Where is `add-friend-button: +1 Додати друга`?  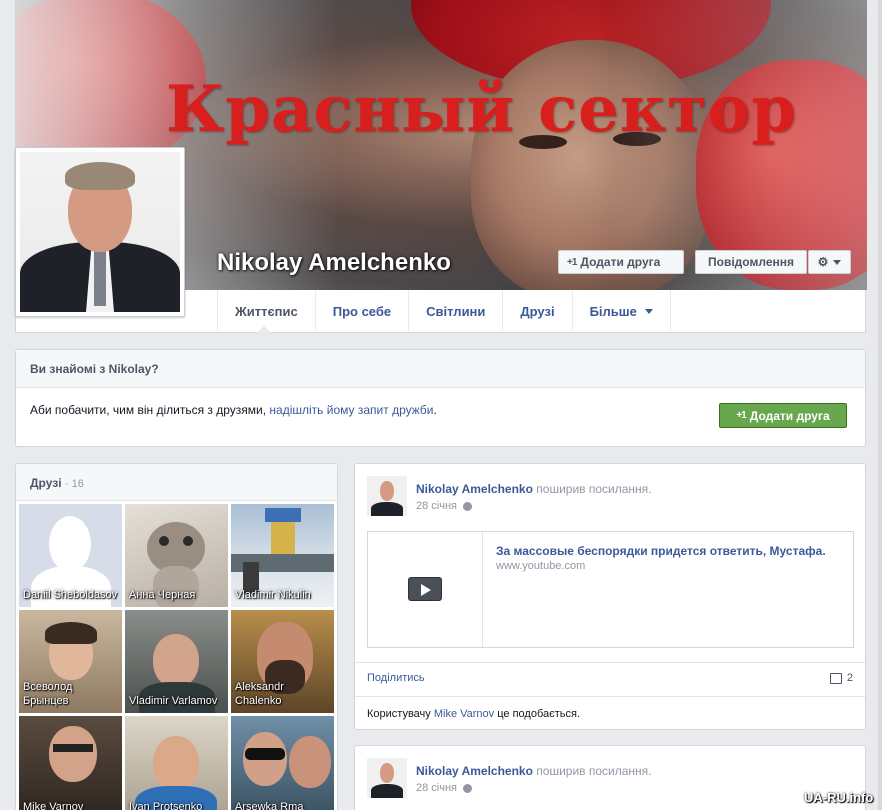 add-friend-button: +1 Додати друга is located at coordinates (621, 262).